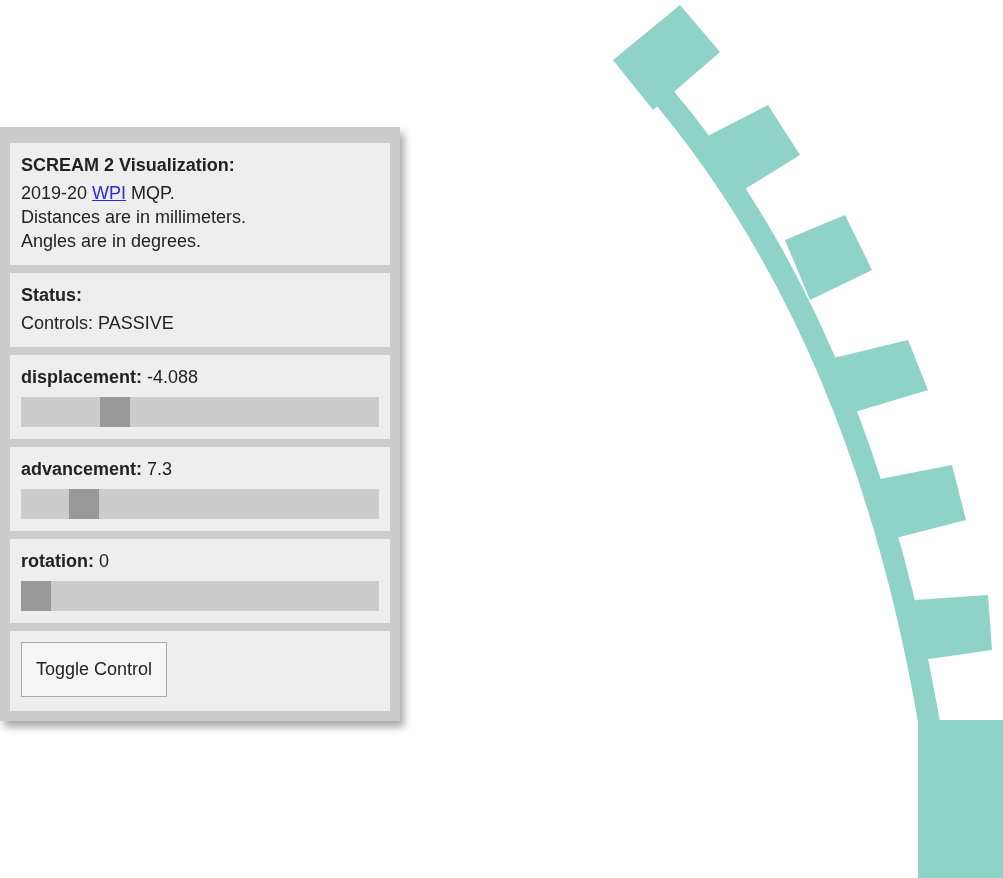  What do you see at coordinates (65, 561) in the screenshot?
I see `slider-label: rotation: 0` at bounding box center [65, 561].